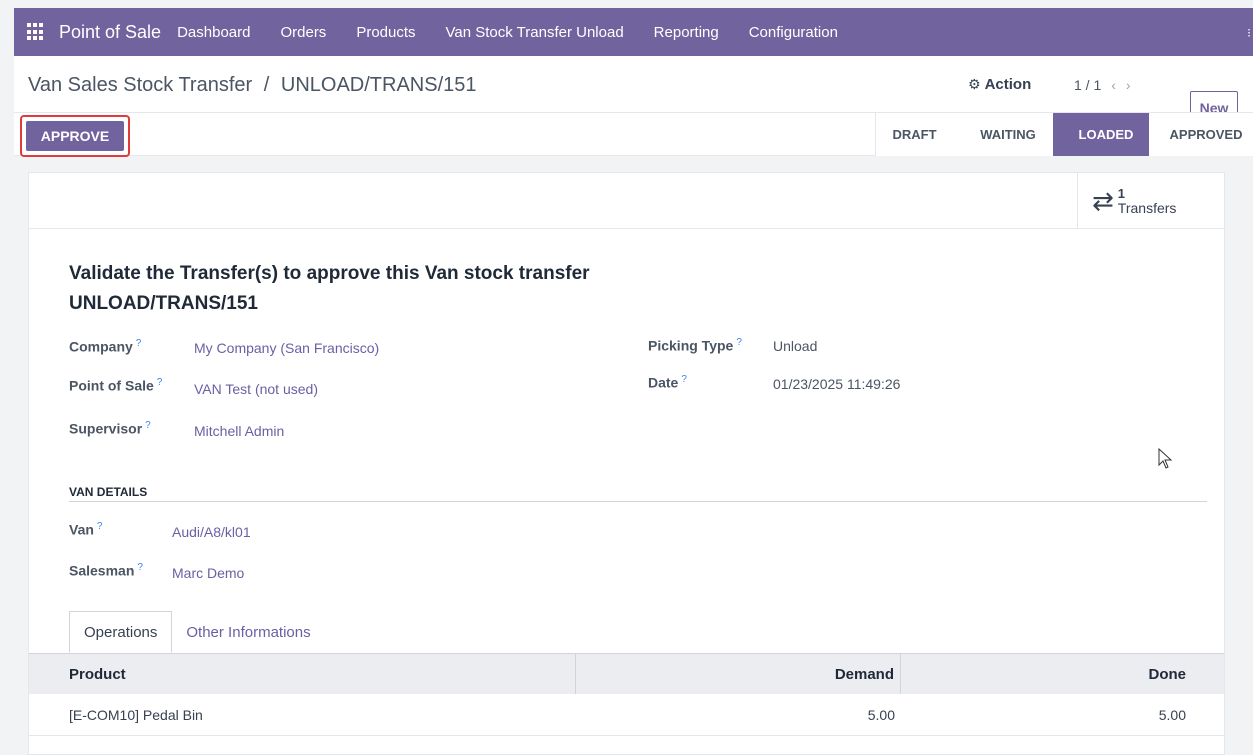 The height and width of the screenshot is (755, 1253). Describe the element at coordinates (303, 32) in the screenshot. I see `nav-orders: Orders` at that location.